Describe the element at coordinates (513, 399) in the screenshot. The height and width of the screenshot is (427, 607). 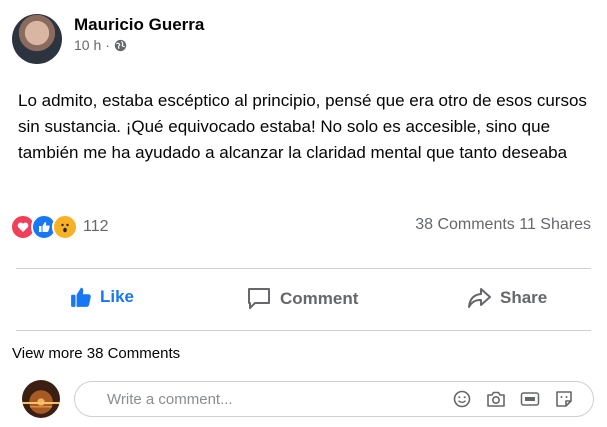
I see `comment-input-tools` at that location.